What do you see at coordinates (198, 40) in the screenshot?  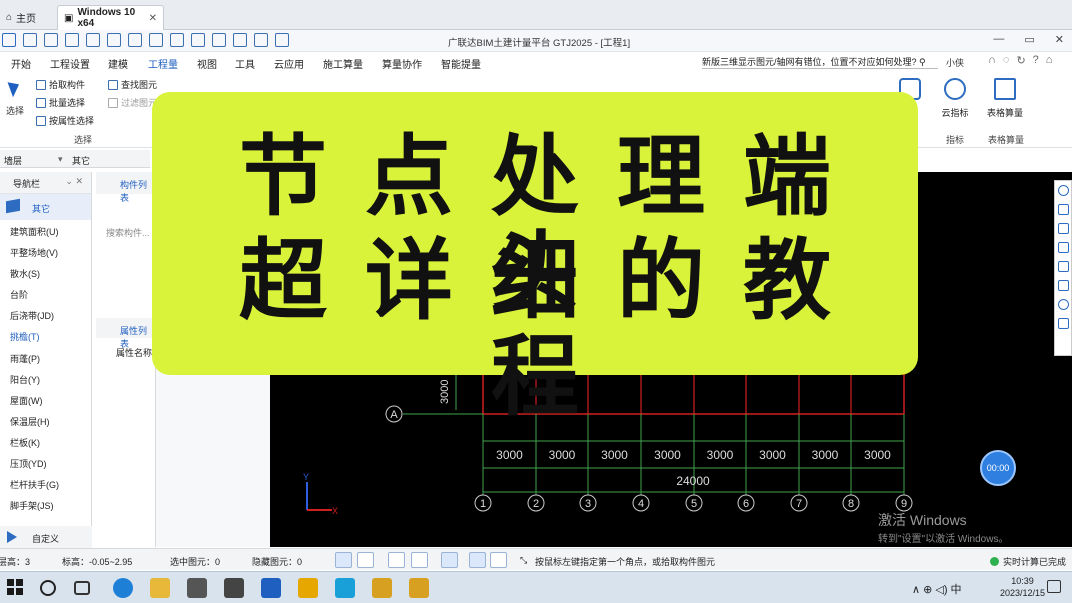 I see `table-icon` at bounding box center [198, 40].